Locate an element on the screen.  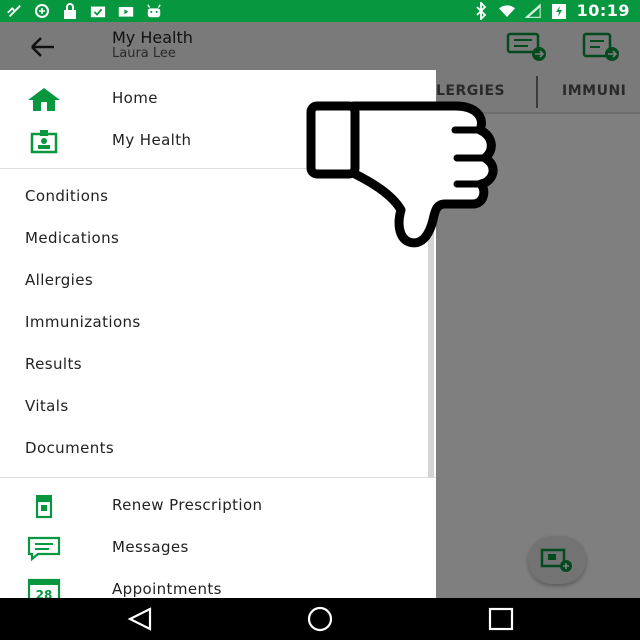
drawer-subitem-vitals: Vitals is located at coordinates (218, 407).